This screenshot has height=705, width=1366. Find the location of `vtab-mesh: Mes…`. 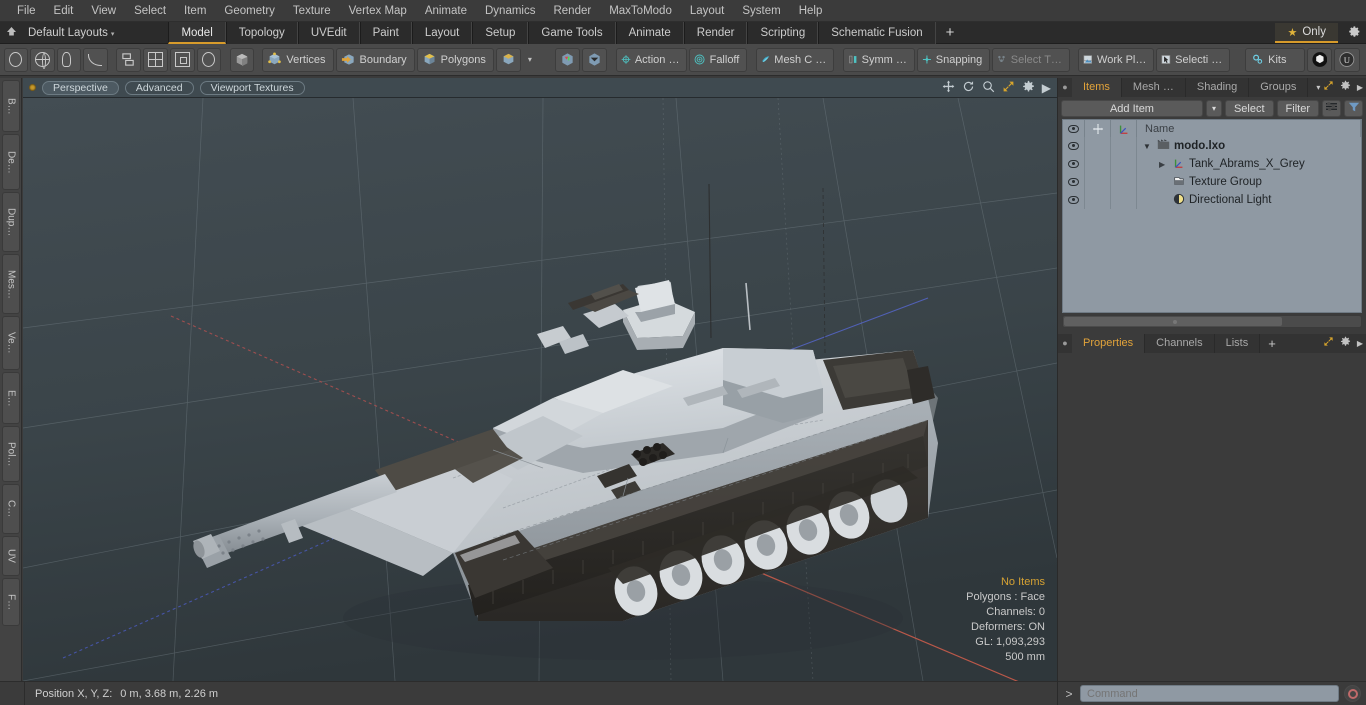

vtab-mesh: Mes… is located at coordinates (11, 284).